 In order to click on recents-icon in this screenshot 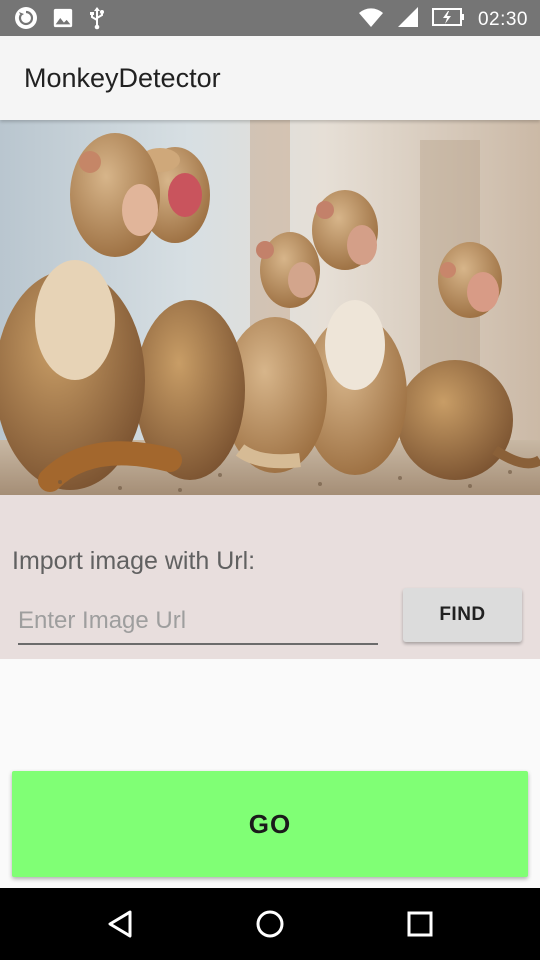, I will do `click(420, 924)`.